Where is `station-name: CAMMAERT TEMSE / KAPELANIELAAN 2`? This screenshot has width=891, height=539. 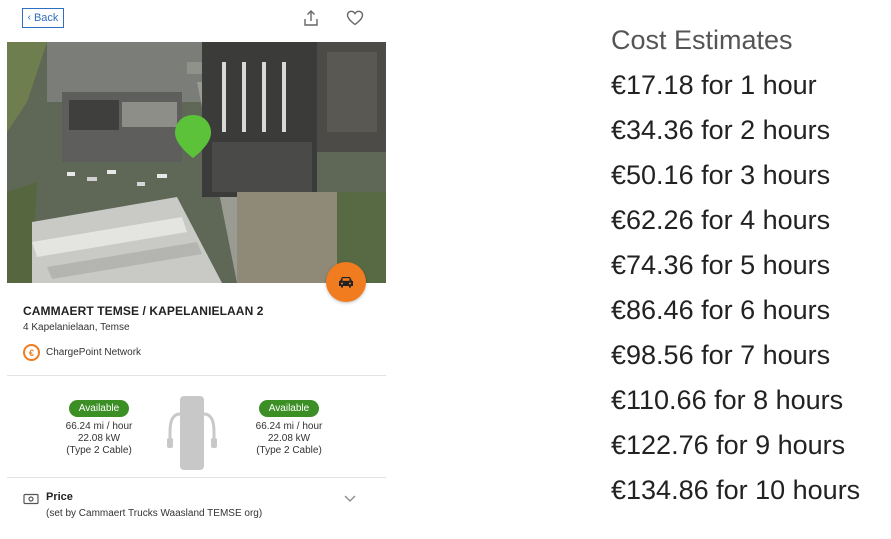 station-name: CAMMAERT TEMSE / KAPELANIELAAN 2 is located at coordinates (143, 311).